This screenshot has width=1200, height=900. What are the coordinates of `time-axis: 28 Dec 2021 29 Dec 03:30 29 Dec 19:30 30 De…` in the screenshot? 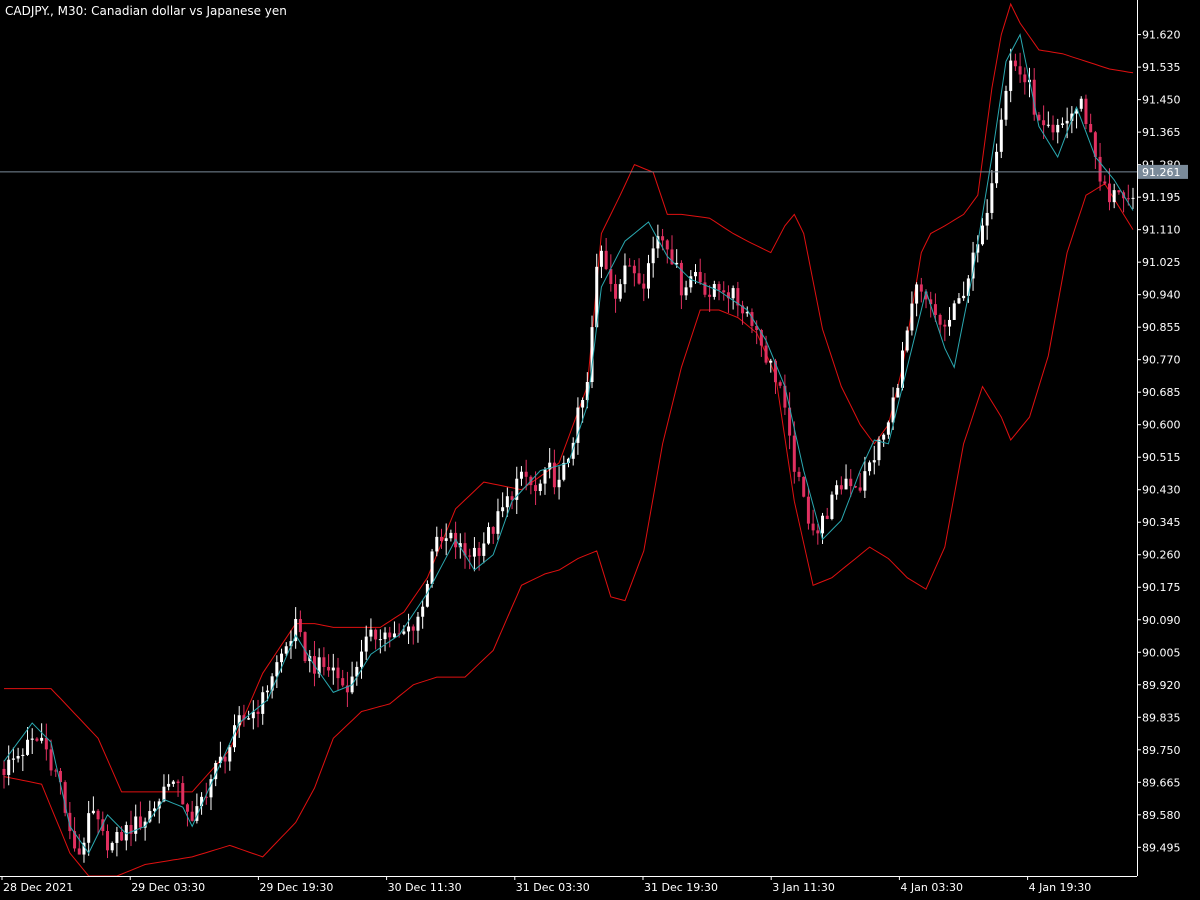 It's located at (546, 885).